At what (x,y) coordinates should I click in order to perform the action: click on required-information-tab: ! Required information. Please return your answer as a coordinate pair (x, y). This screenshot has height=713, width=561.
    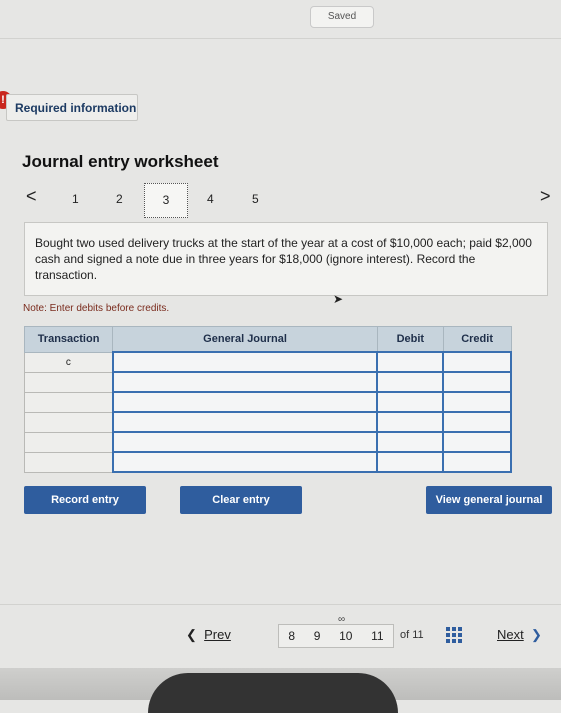
    Looking at the image, I should click on (72, 103).